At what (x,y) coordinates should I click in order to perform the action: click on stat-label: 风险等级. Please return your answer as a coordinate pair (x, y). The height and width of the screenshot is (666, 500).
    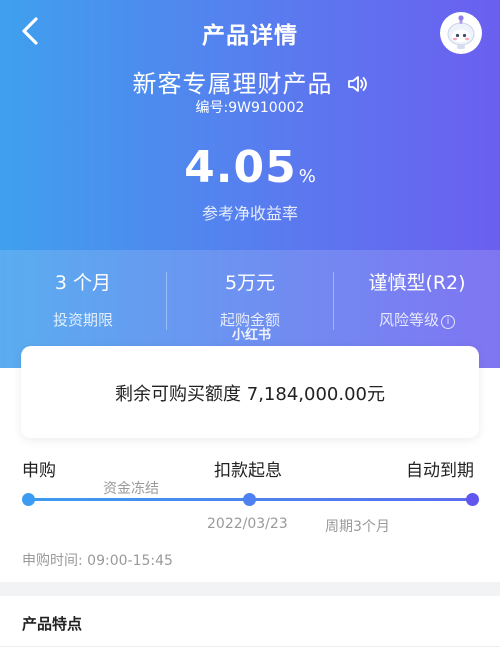
    Looking at the image, I should click on (408, 320).